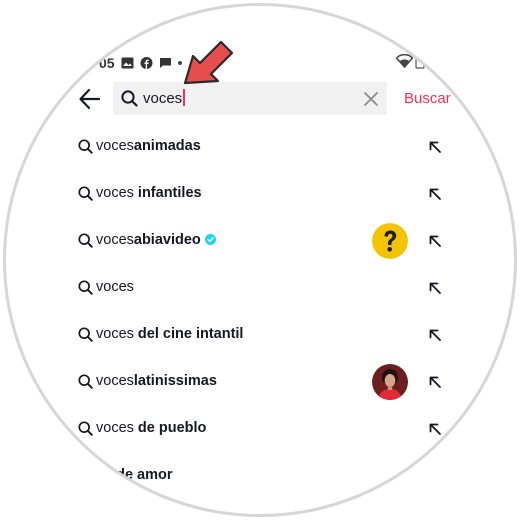  I want to click on suggestion-item: vocesanimadas, so click(260, 147).